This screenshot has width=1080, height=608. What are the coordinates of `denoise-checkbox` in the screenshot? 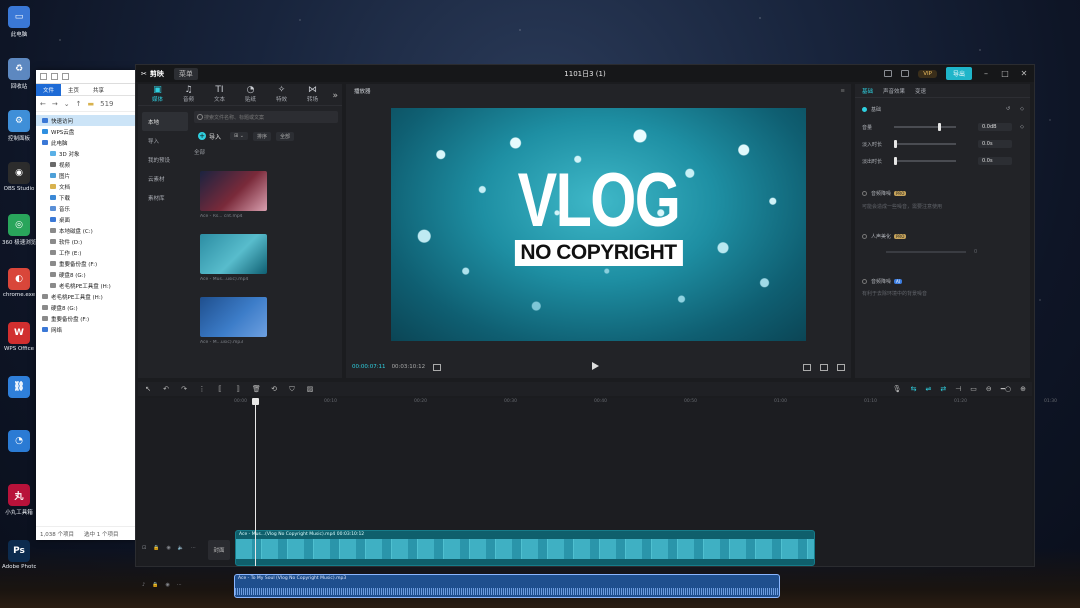 It's located at (864, 281).